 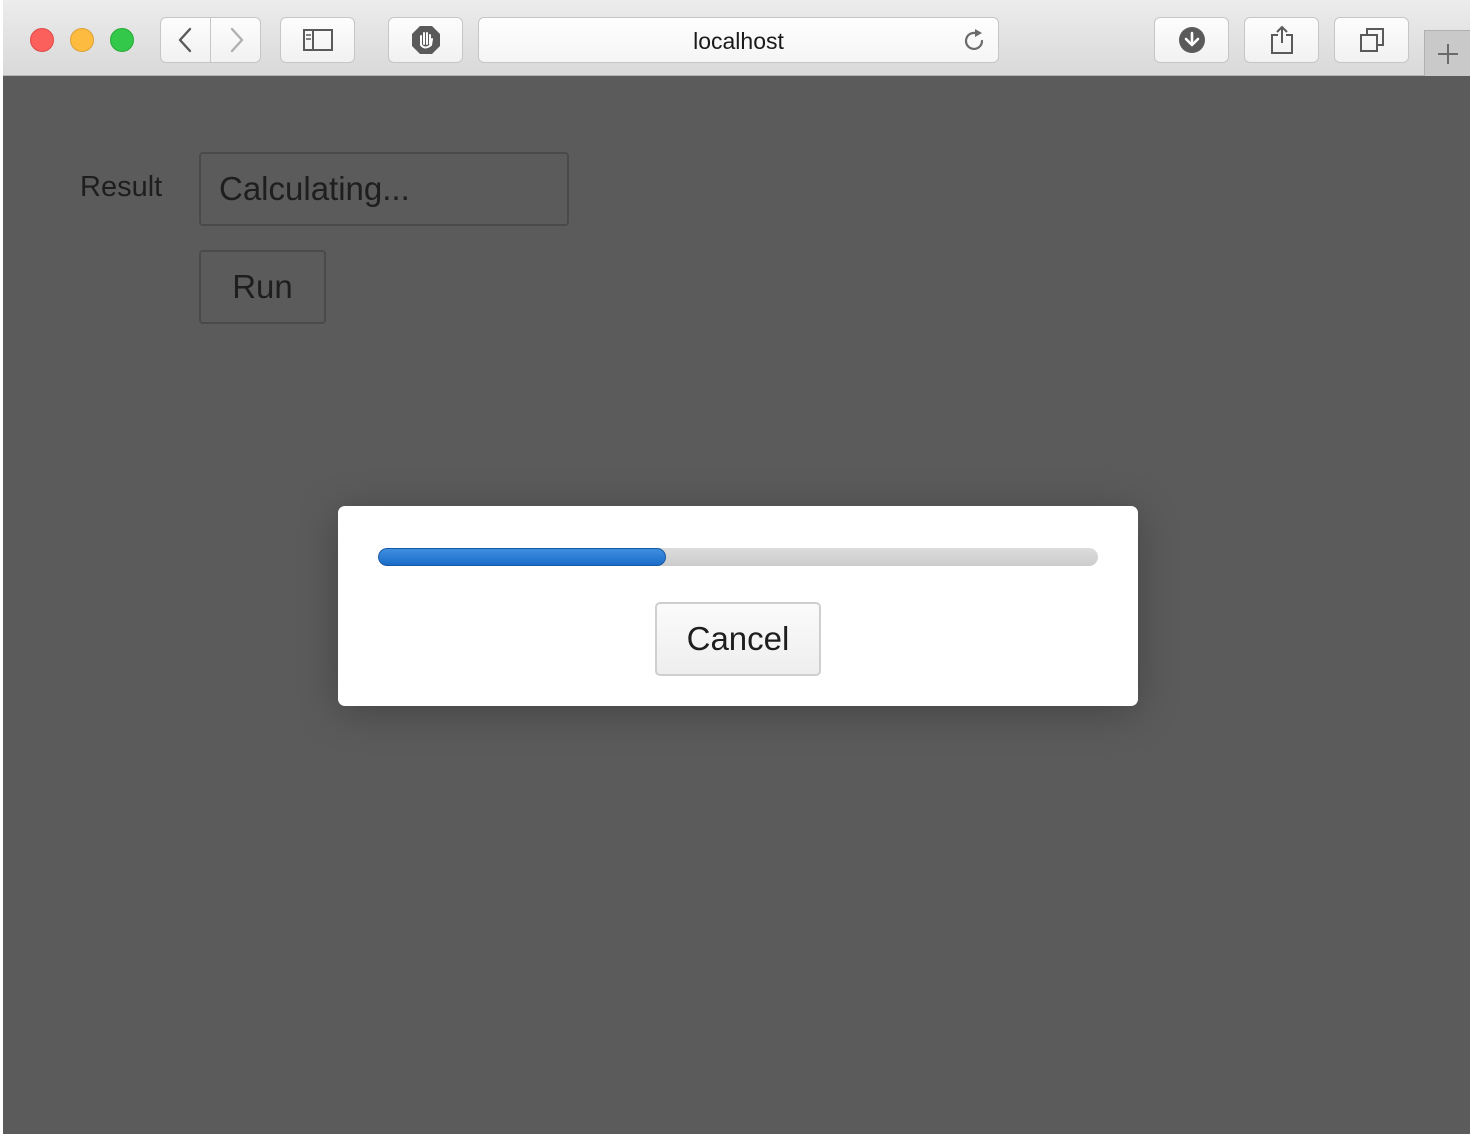 I want to click on sidebar-icon, so click(x=317, y=40).